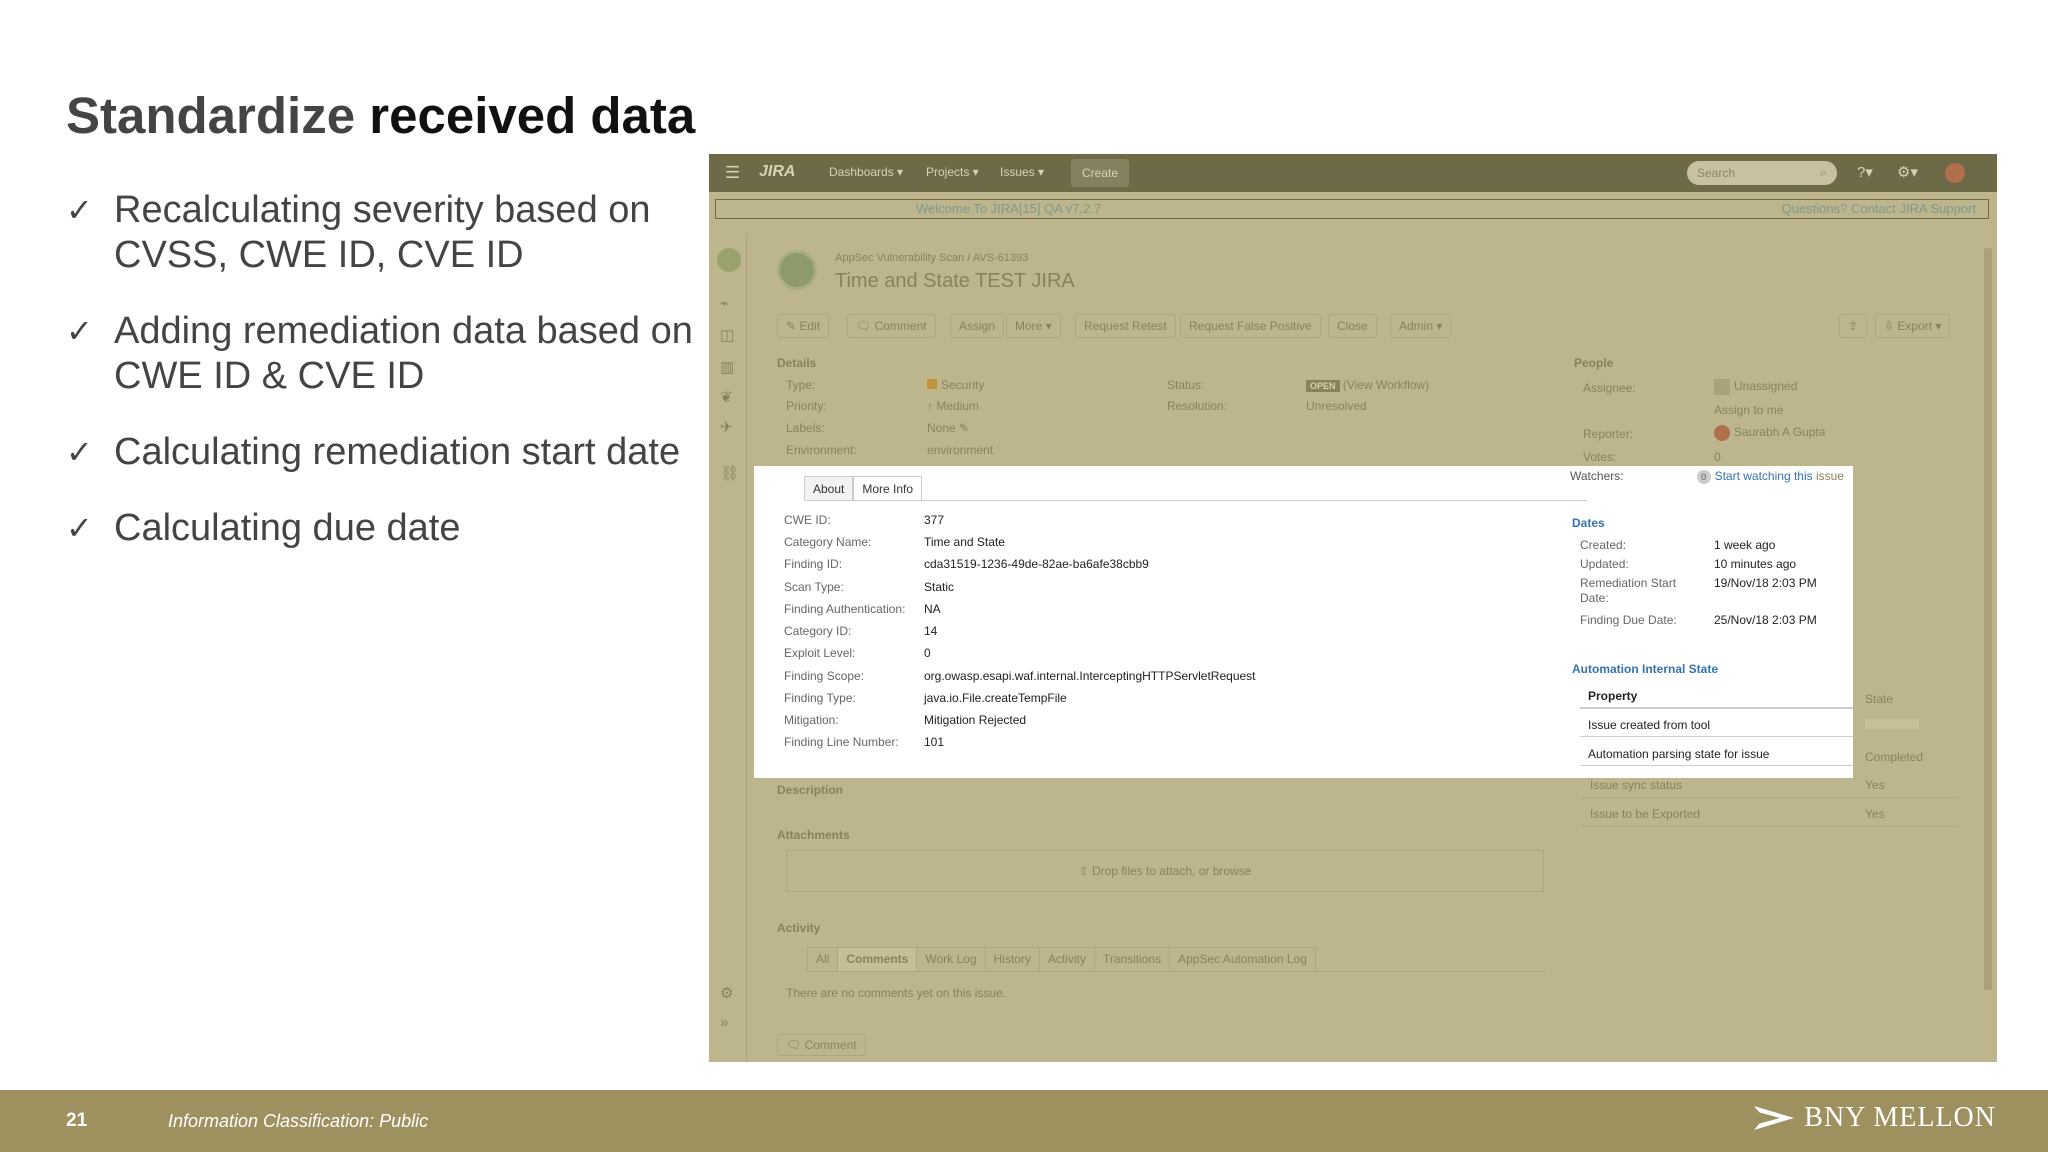 This screenshot has height=1152, width=2048. What do you see at coordinates (1853, 326) in the screenshot?
I see `share-button: ⇪` at bounding box center [1853, 326].